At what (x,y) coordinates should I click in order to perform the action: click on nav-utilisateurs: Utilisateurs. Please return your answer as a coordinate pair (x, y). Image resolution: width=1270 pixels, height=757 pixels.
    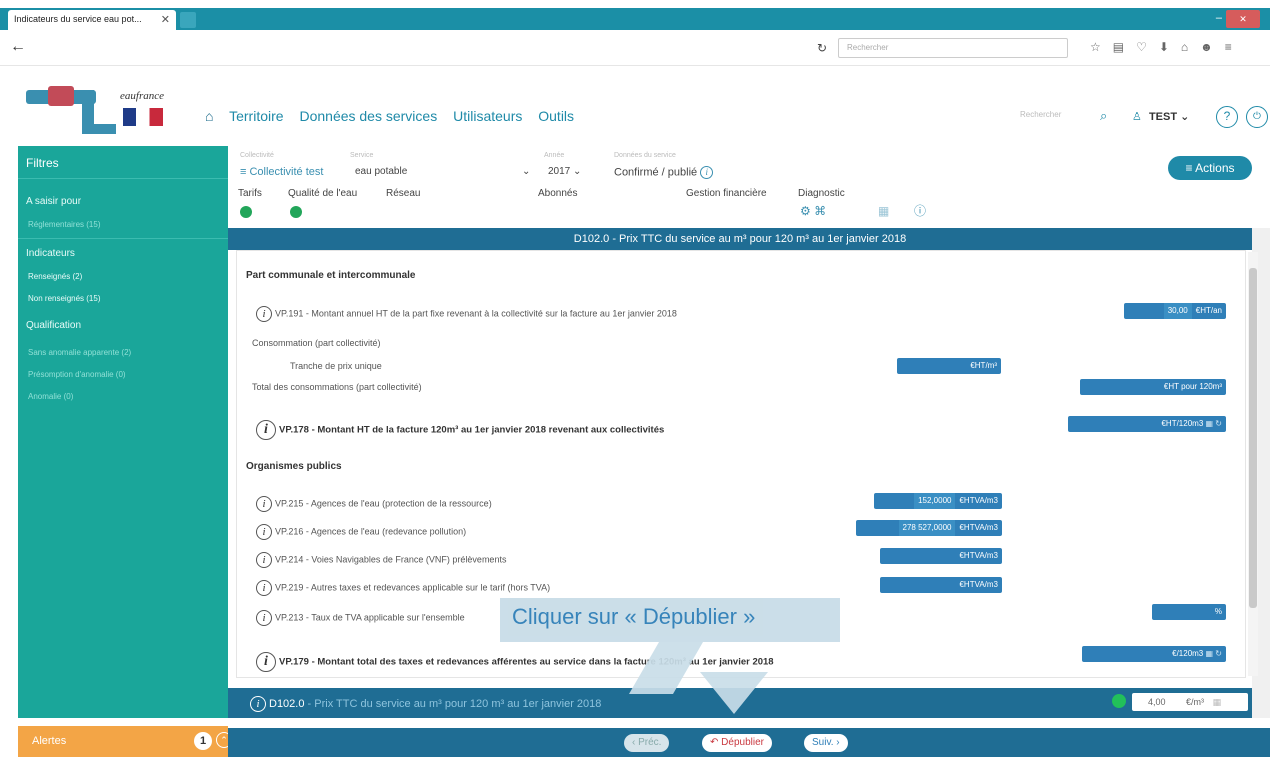
    Looking at the image, I should click on (487, 116).